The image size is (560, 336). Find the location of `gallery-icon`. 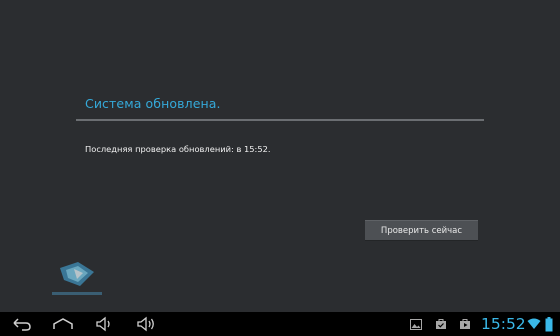

gallery-icon is located at coordinates (416, 324).